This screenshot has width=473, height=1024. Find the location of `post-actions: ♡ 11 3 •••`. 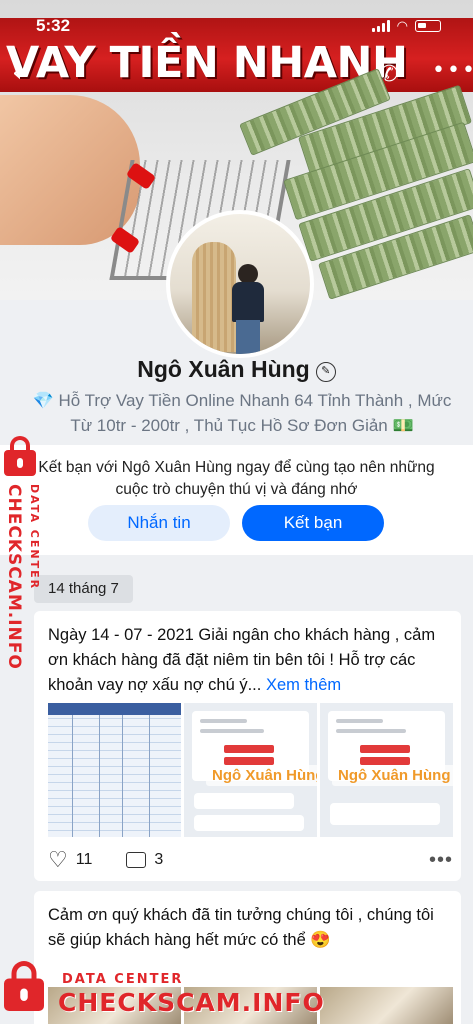

post-actions: ♡ 11 3 ••• is located at coordinates (250, 860).